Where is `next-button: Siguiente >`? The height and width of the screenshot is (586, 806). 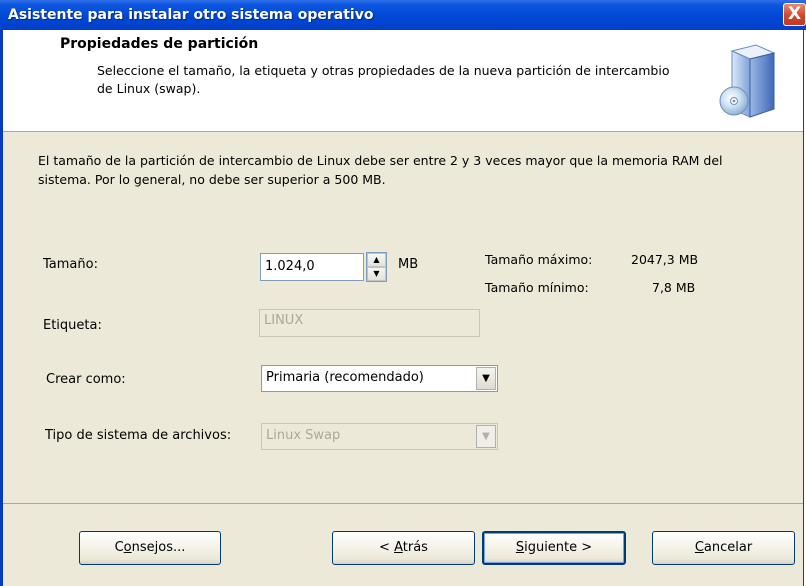
next-button: Siguiente > is located at coordinates (554, 548).